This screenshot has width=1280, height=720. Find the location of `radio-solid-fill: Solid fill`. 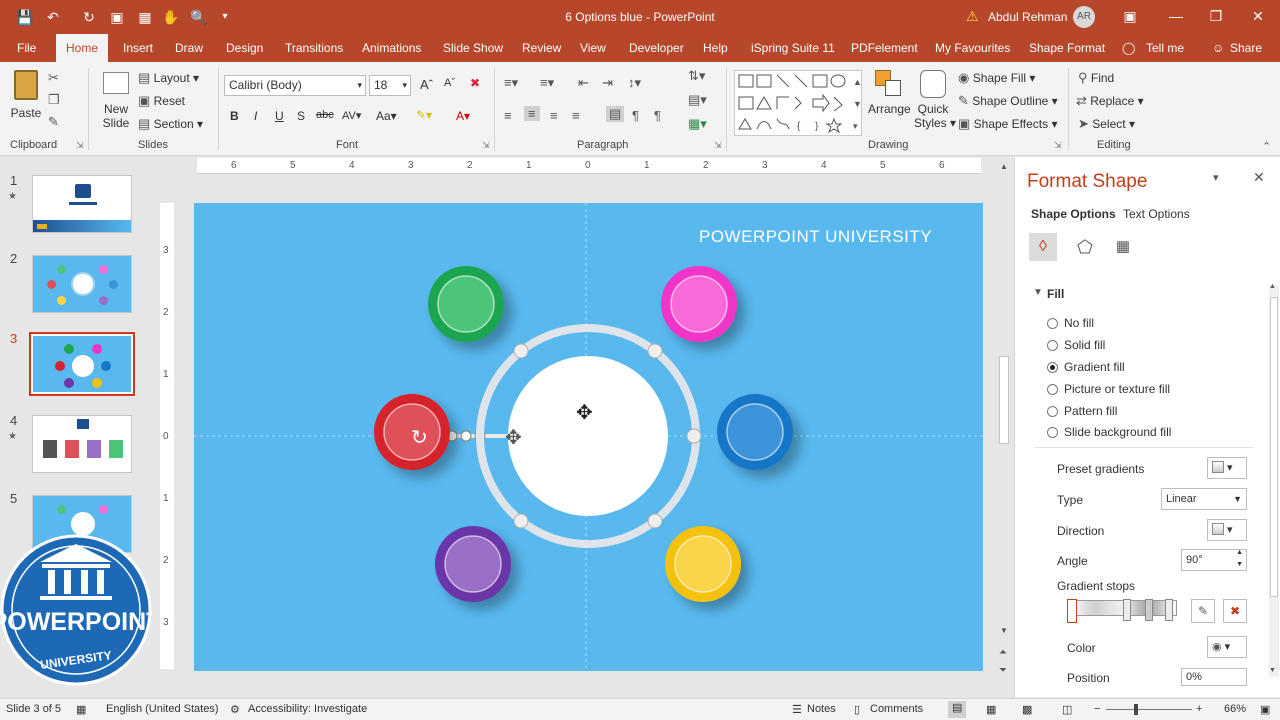

radio-solid-fill: Solid fill is located at coordinates (1076, 345).